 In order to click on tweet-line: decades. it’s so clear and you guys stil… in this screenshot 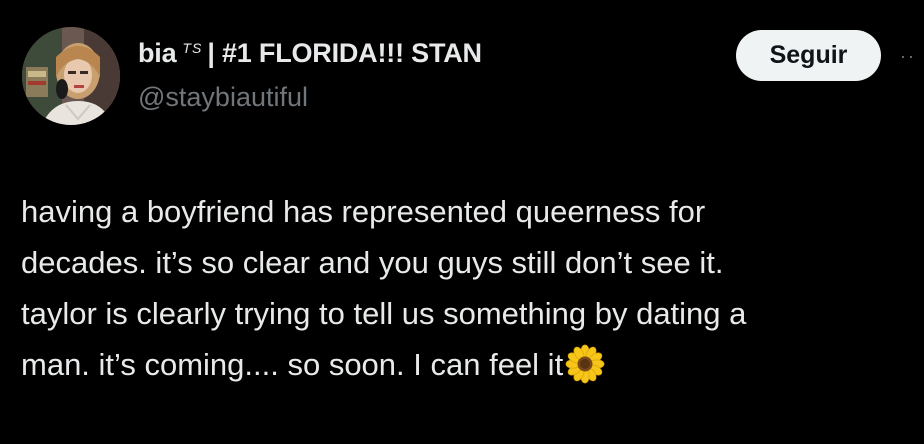, I will do `click(372, 262)`.